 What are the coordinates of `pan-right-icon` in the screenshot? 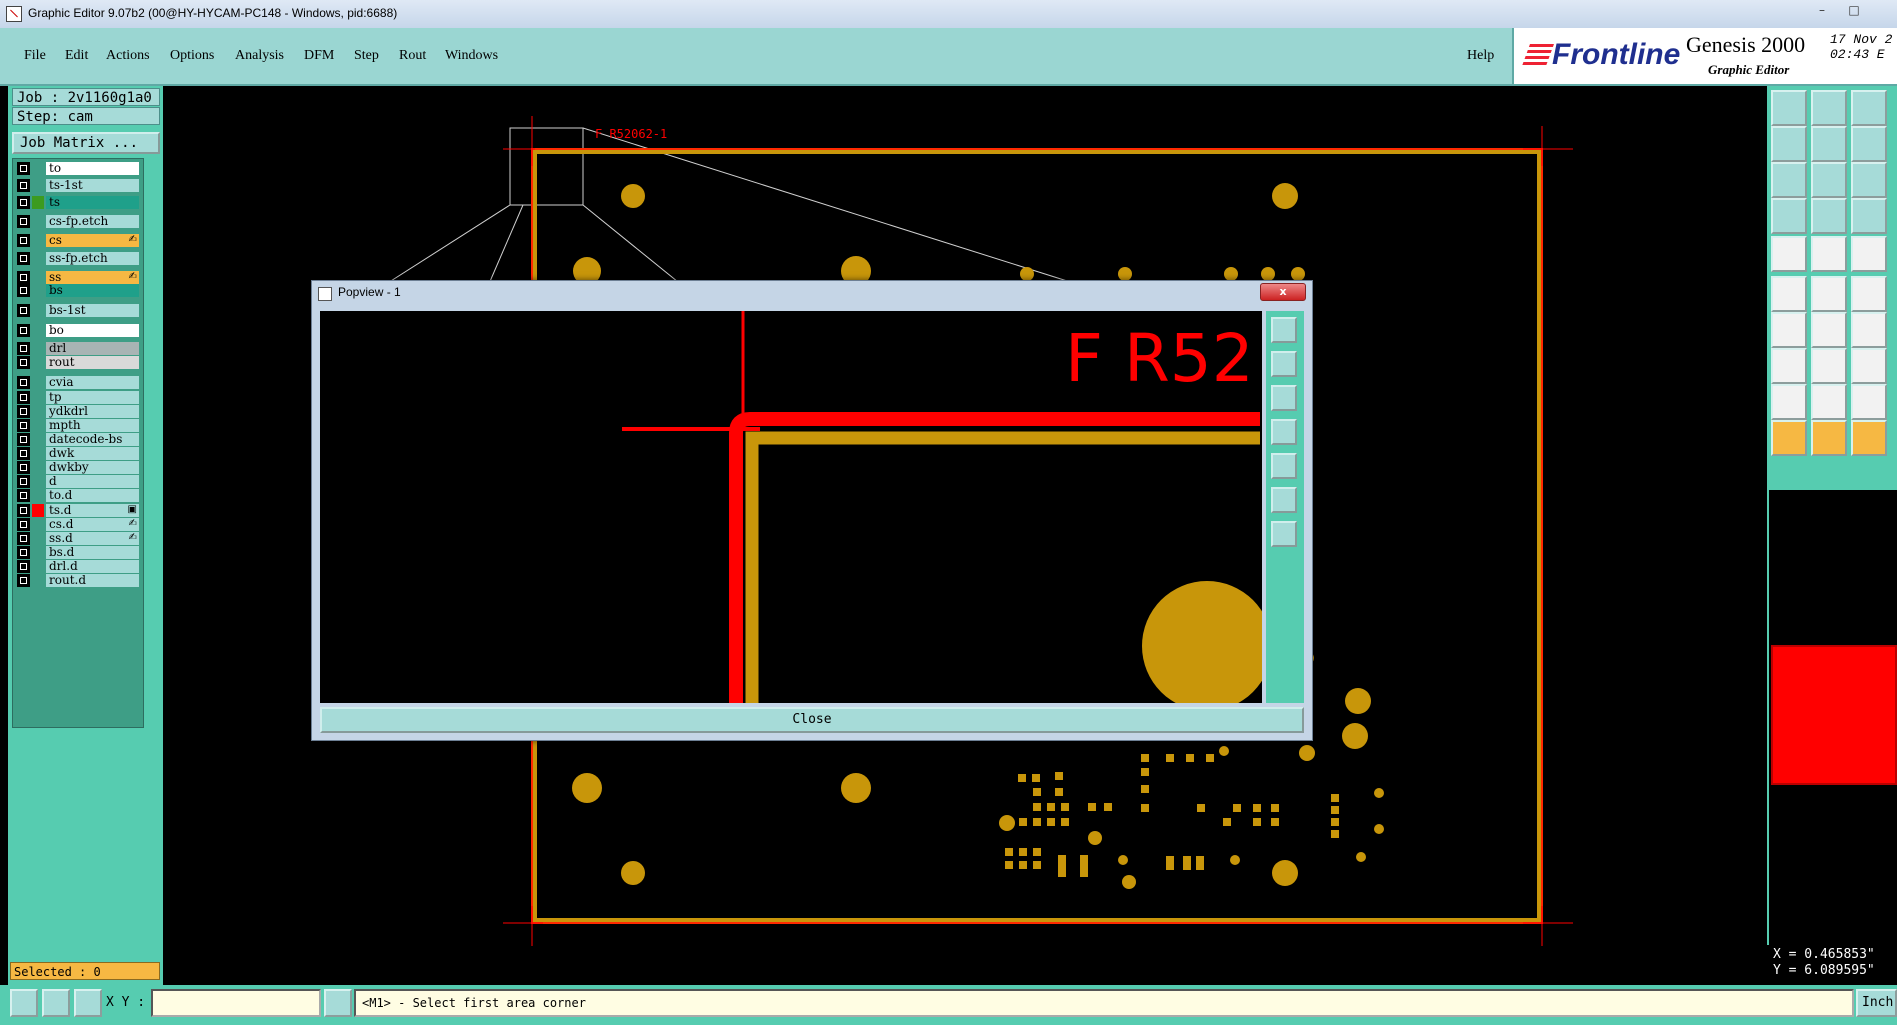 It's located at (1829, 144).